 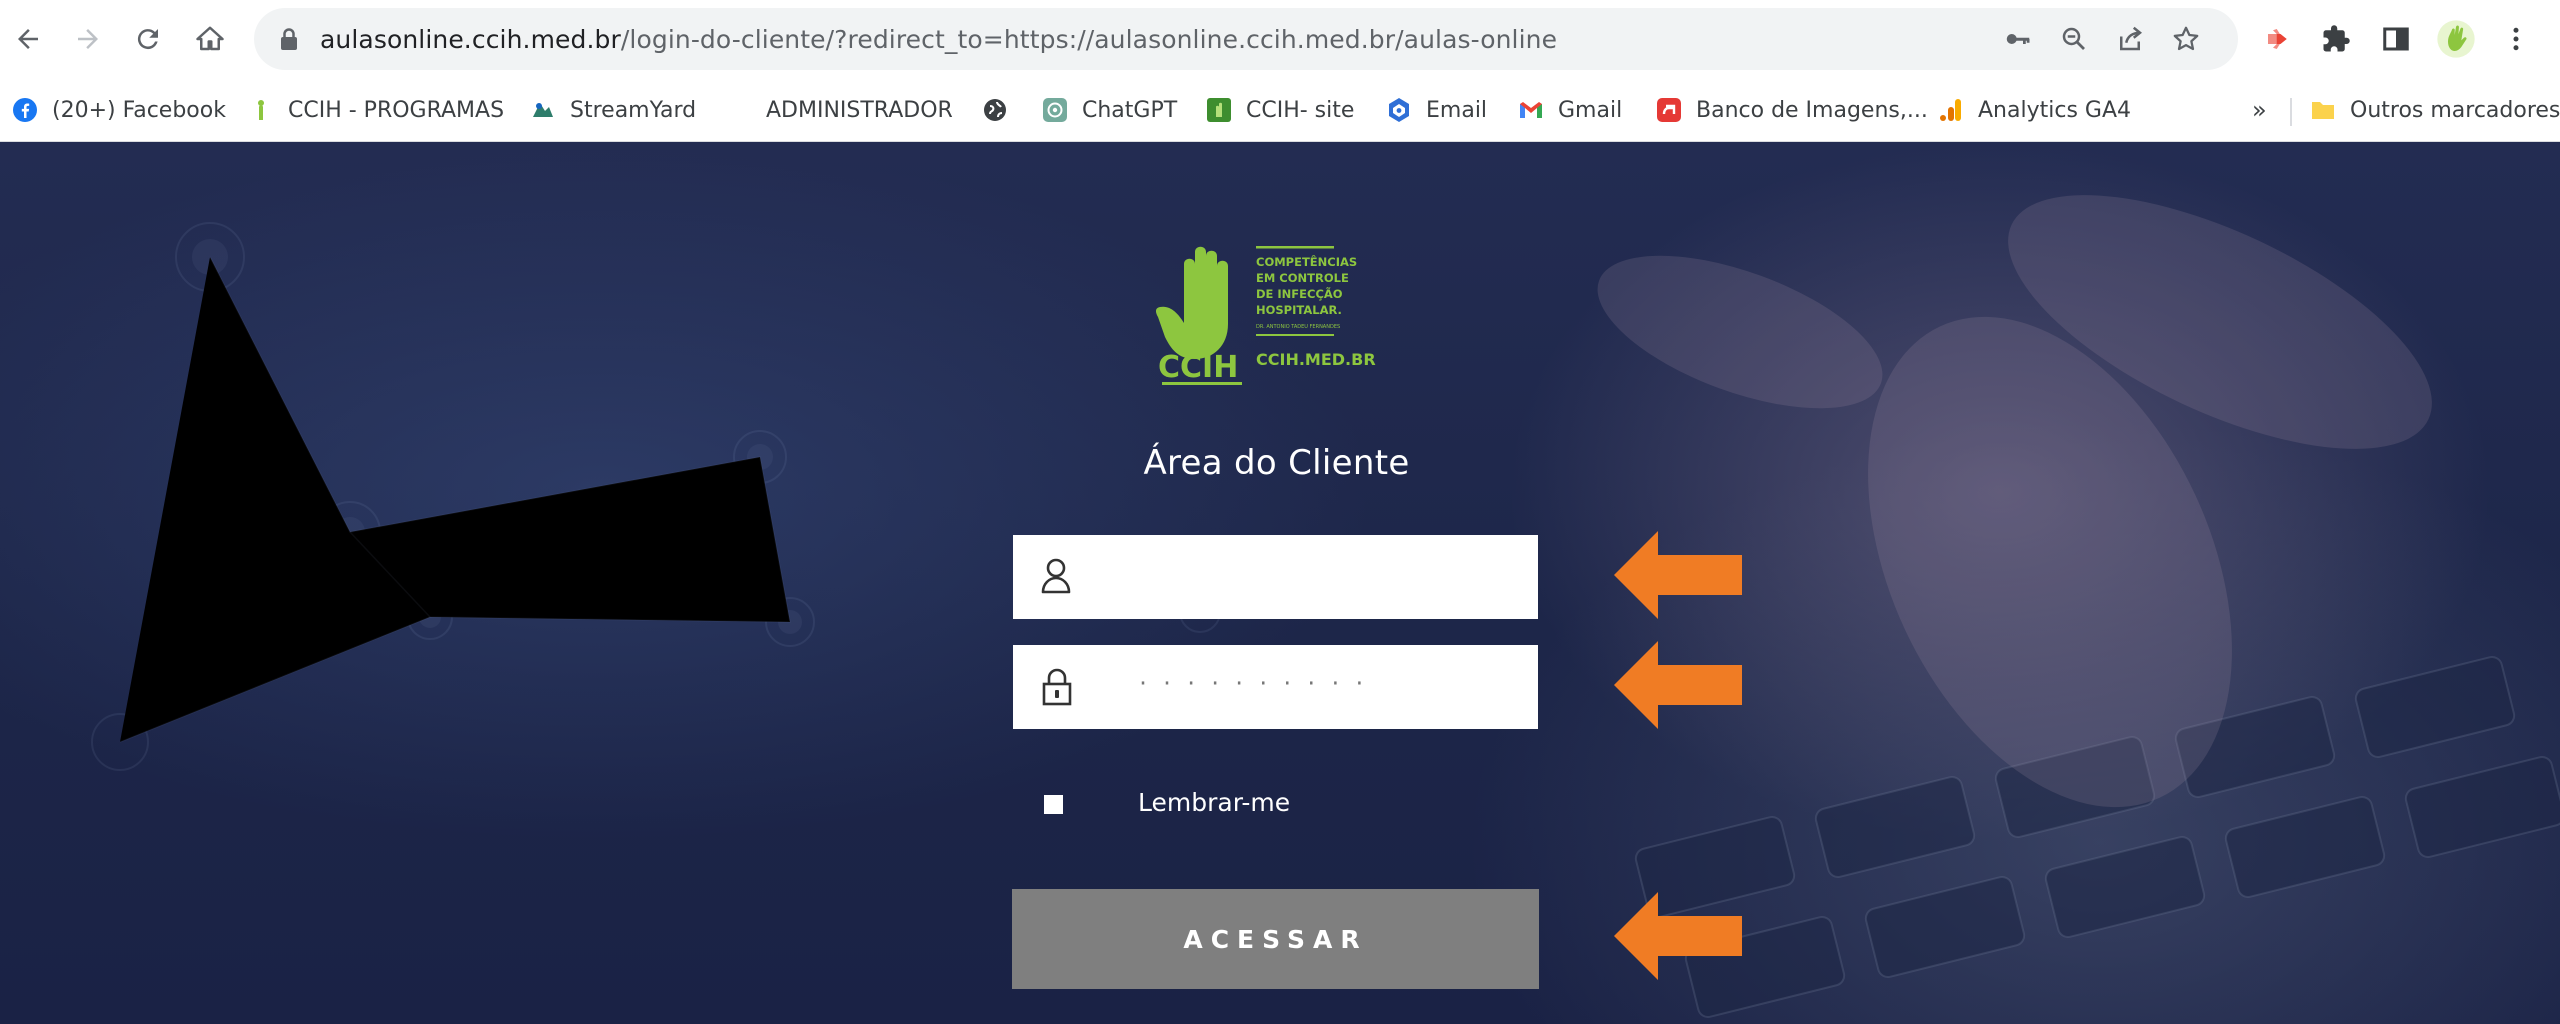 What do you see at coordinates (210, 39) in the screenshot?
I see `home-icon` at bounding box center [210, 39].